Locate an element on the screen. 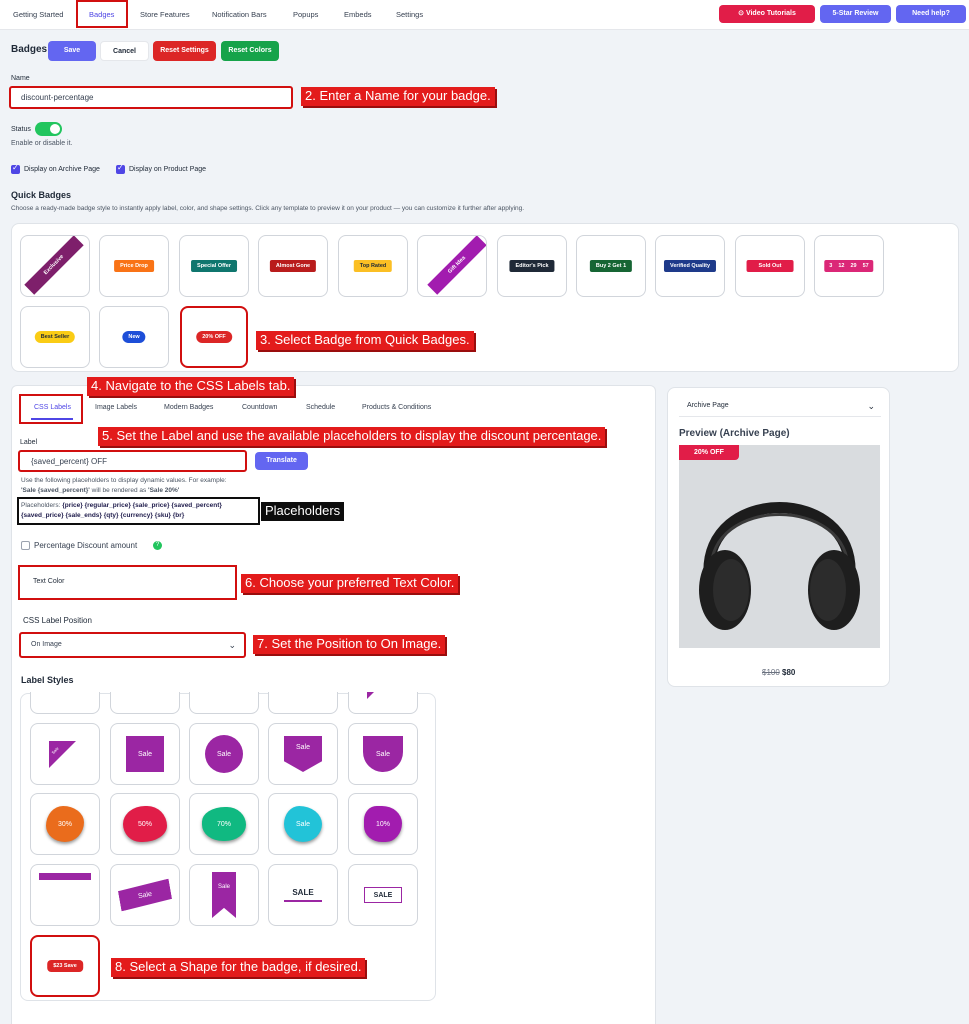 Image resolution: width=969 pixels, height=1024 pixels. style-blob-green: 70% is located at coordinates (224, 824).